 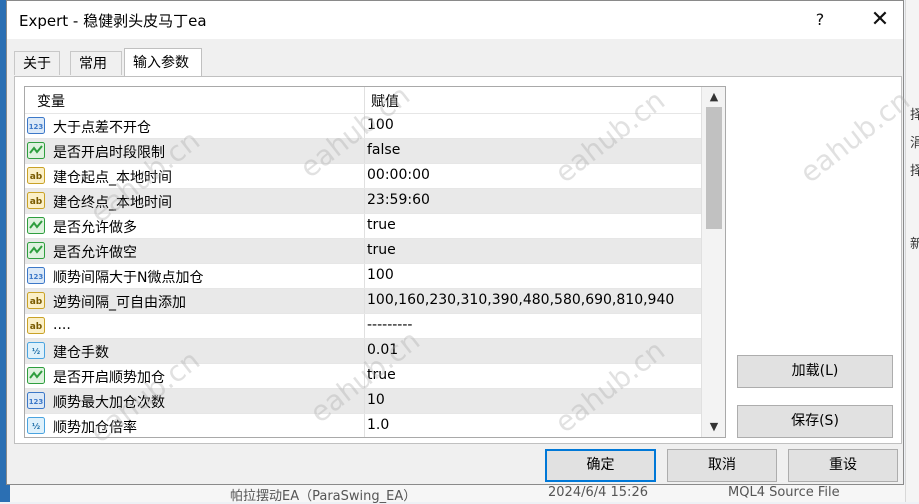 What do you see at coordinates (914, 244) in the screenshot?
I see `background-char: 新` at bounding box center [914, 244].